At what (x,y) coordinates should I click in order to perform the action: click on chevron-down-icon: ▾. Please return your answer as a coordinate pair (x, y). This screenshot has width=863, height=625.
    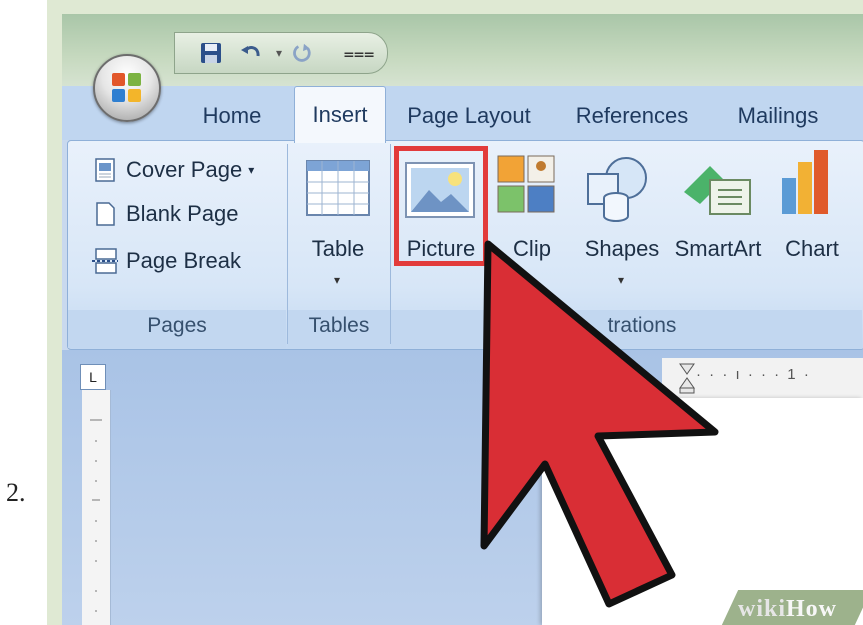
    Looking at the image, I should click on (251, 170).